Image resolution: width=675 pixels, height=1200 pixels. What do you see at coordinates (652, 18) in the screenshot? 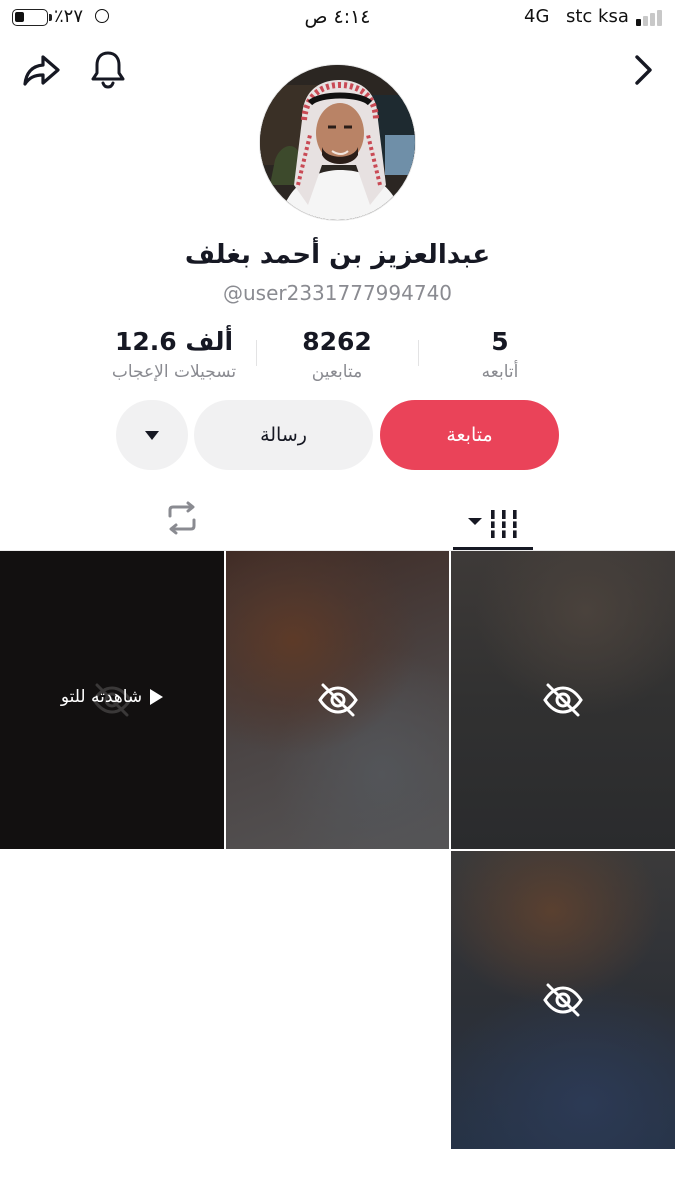
I see `signal-icon` at bounding box center [652, 18].